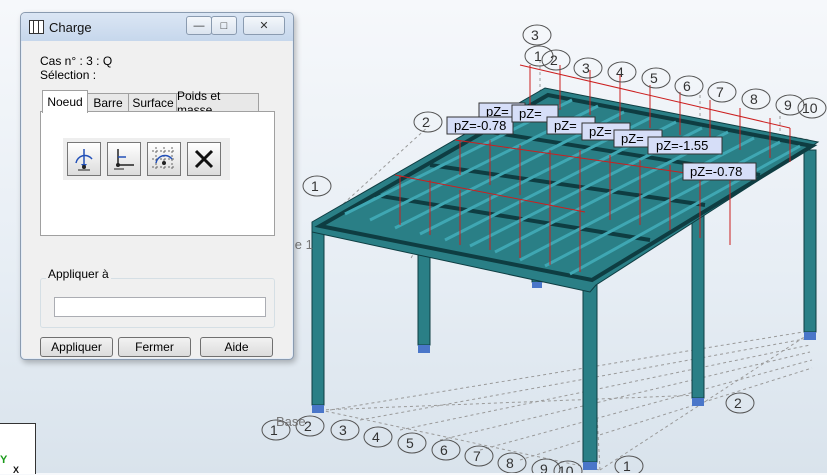 This screenshot has height=475, width=827. I want to click on close-button: ✕, so click(264, 25).